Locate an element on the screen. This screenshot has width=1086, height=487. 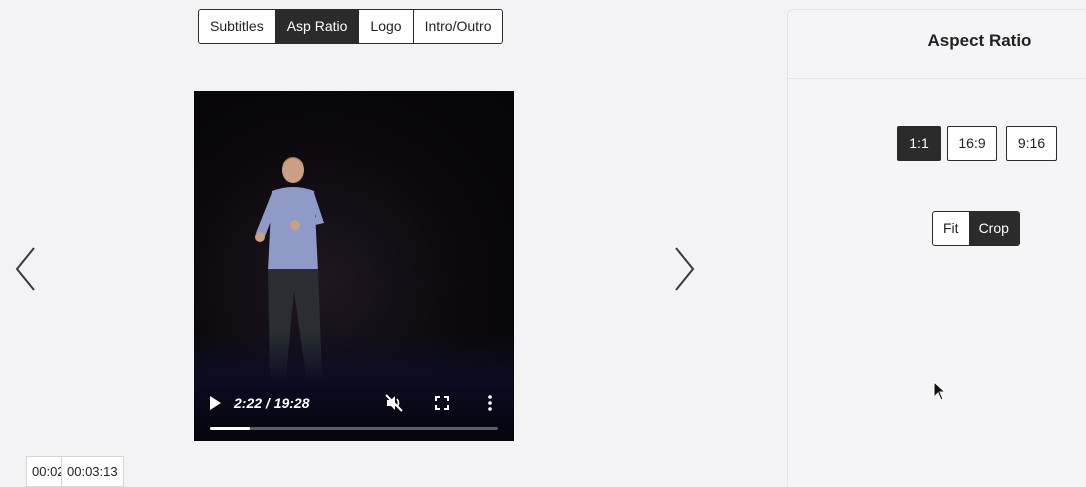
chevron-left-icon is located at coordinates (25, 269).